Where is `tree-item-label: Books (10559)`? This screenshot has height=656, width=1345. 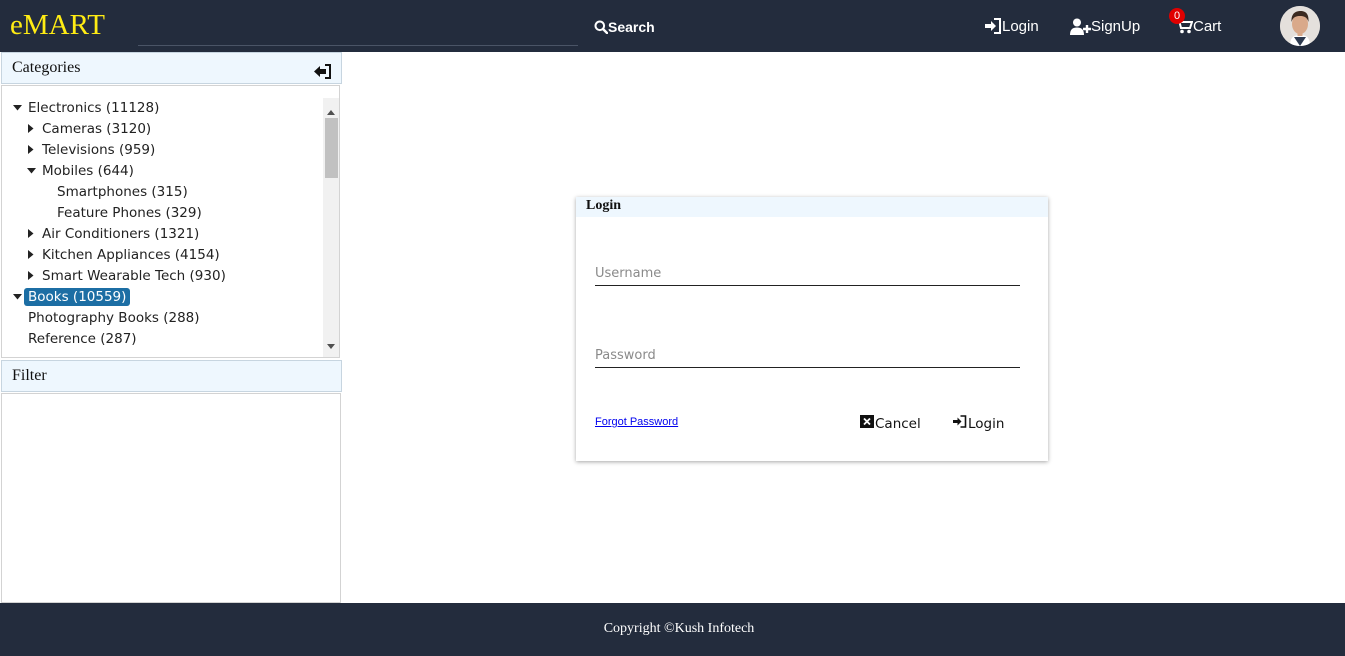 tree-item-label: Books (10559) is located at coordinates (77, 296).